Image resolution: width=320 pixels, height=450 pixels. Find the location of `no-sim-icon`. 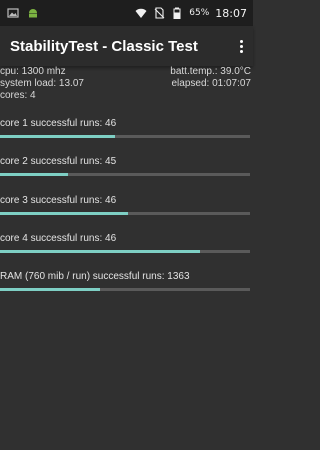

no-sim-icon is located at coordinates (159, 13).